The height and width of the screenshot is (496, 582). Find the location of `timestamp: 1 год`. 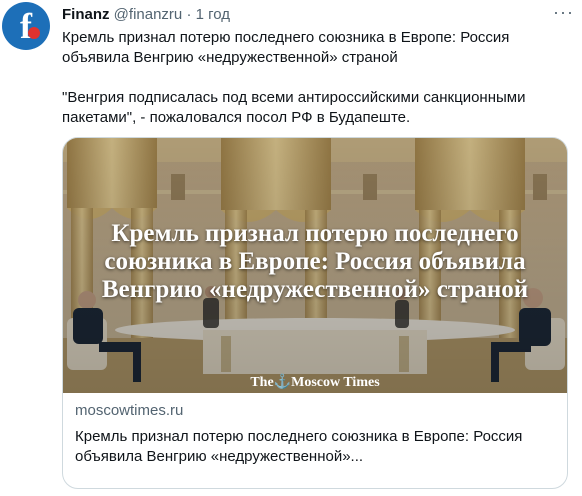

timestamp: 1 год is located at coordinates (213, 14).